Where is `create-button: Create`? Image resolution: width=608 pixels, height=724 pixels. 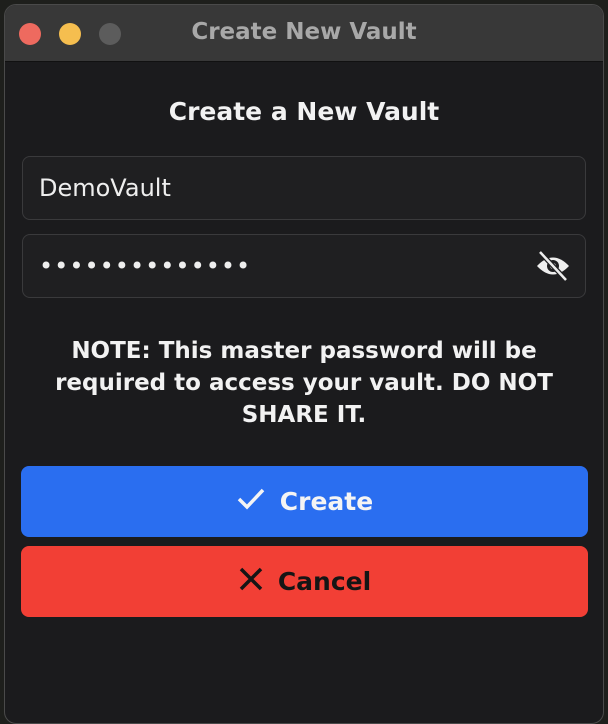 create-button: Create is located at coordinates (304, 501).